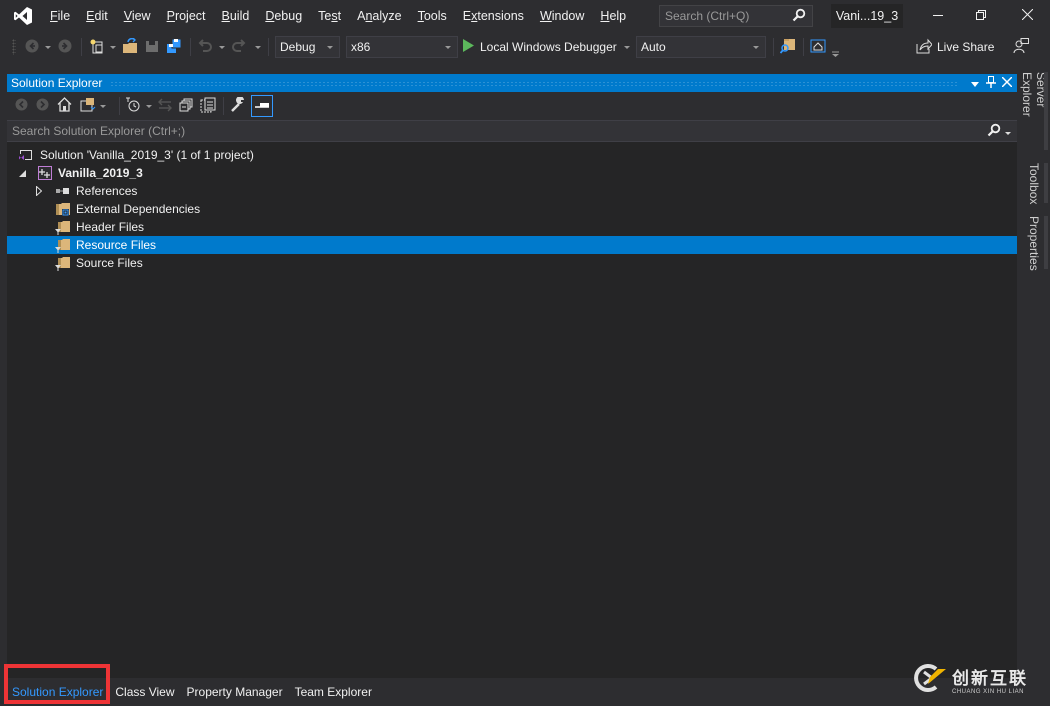 The width and height of the screenshot is (1050, 706). What do you see at coordinates (512, 173) in the screenshot?
I see `tree-item-project: Vanilla_2019_3` at bounding box center [512, 173].